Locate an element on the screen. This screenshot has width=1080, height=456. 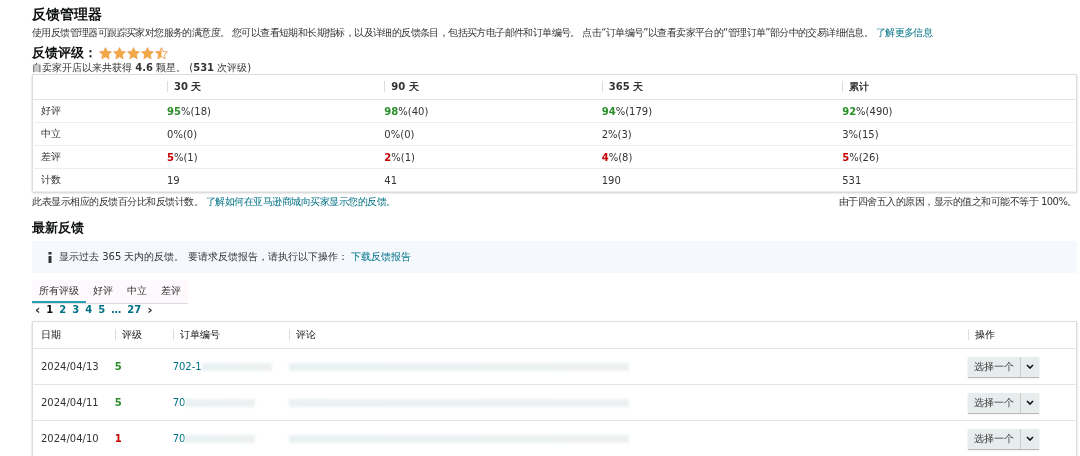
table-cell: 98%(40) is located at coordinates (406, 111).